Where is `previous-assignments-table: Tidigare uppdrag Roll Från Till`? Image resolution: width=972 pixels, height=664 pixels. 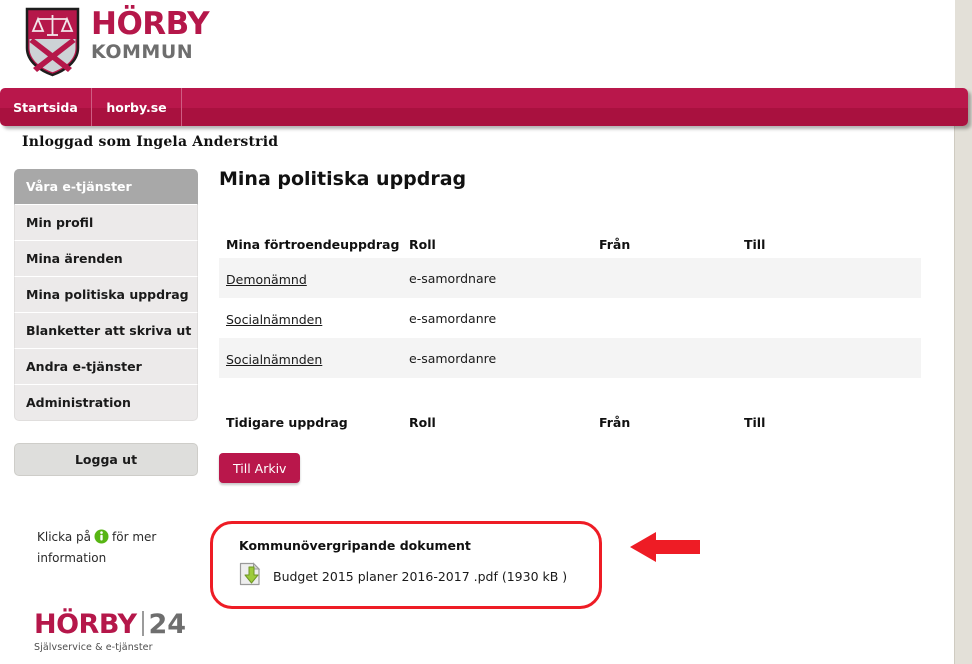
previous-assignments-table: Tidigare uppdrag Roll Från Till is located at coordinates (570, 422).